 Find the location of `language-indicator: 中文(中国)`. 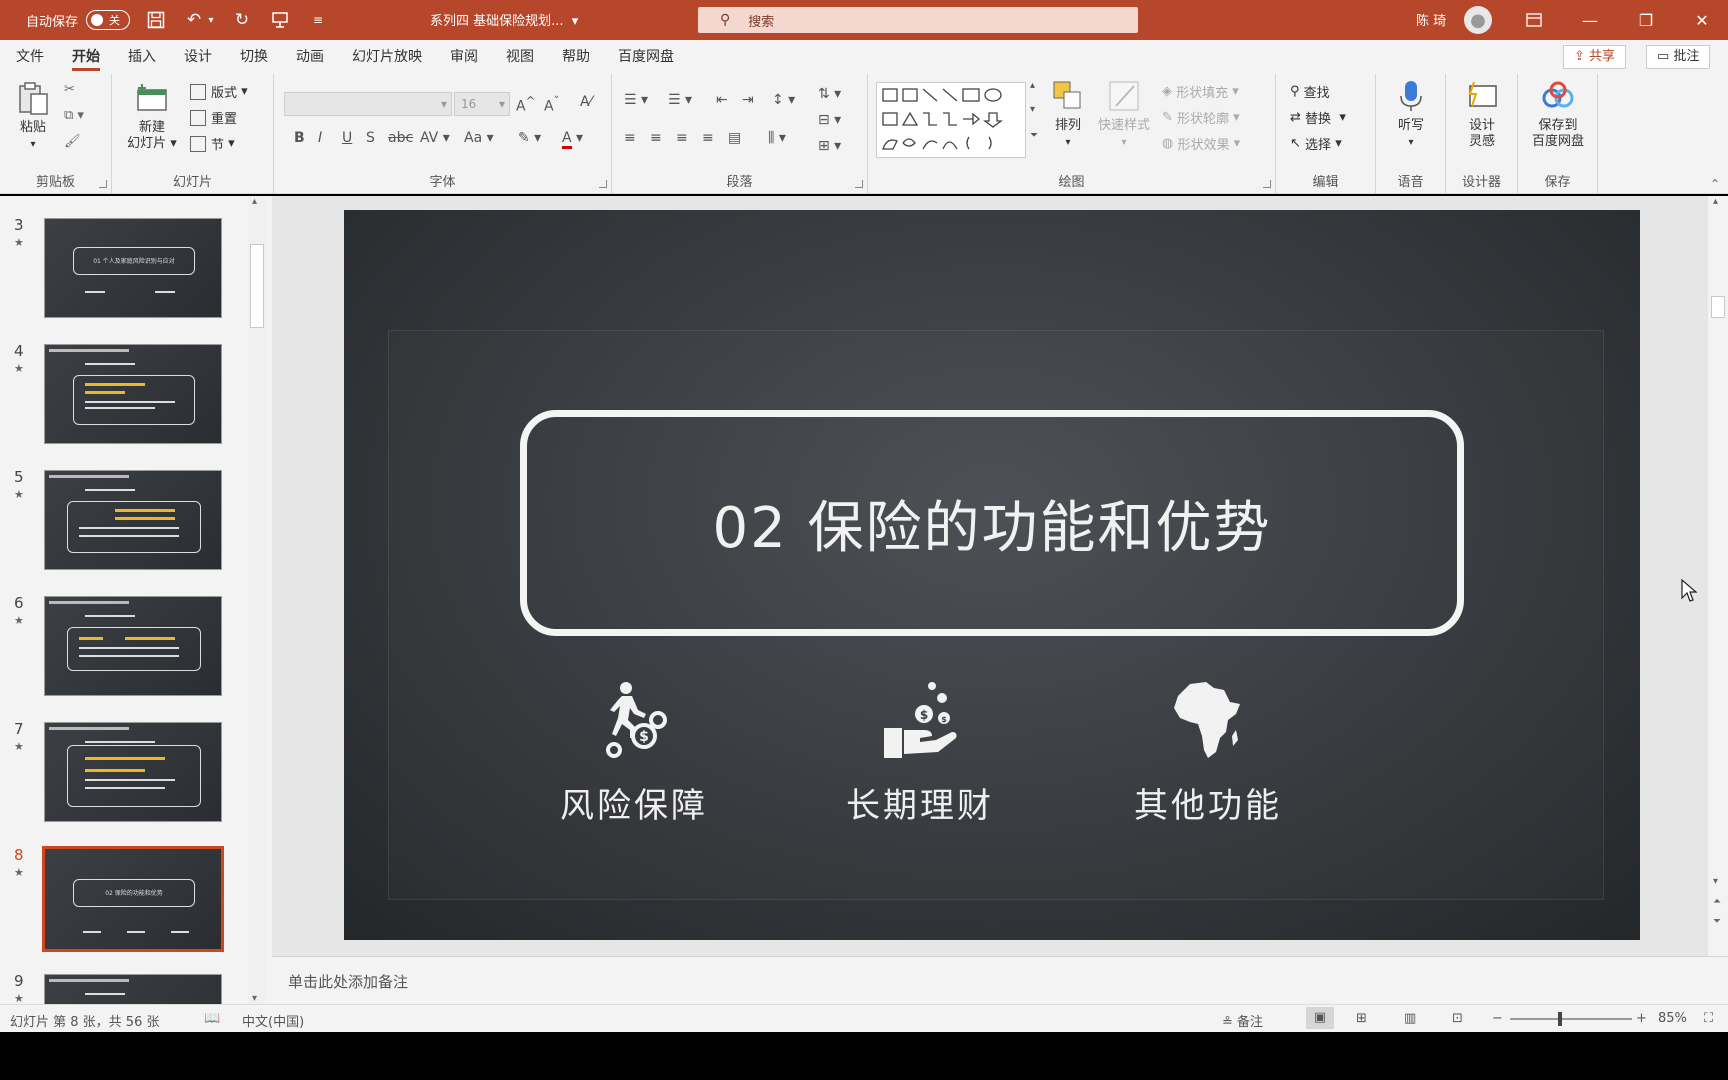

language-indicator: 中文(中国) is located at coordinates (273, 1020).